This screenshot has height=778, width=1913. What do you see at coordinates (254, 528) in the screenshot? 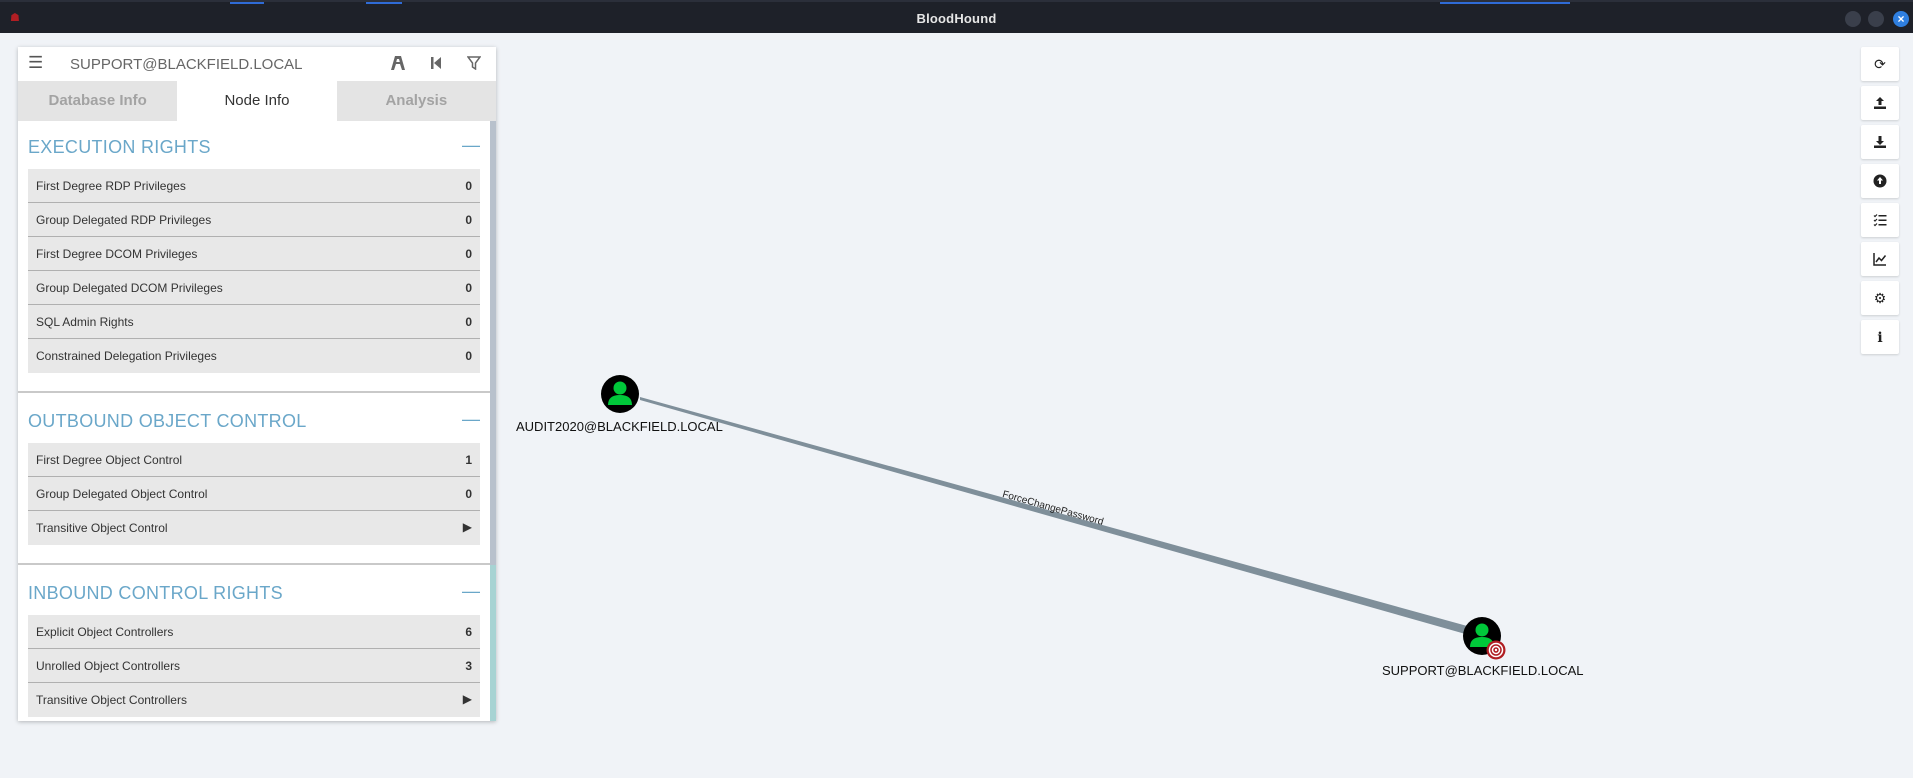
I see `list-item: Transitive Object Control ▶` at bounding box center [254, 528].